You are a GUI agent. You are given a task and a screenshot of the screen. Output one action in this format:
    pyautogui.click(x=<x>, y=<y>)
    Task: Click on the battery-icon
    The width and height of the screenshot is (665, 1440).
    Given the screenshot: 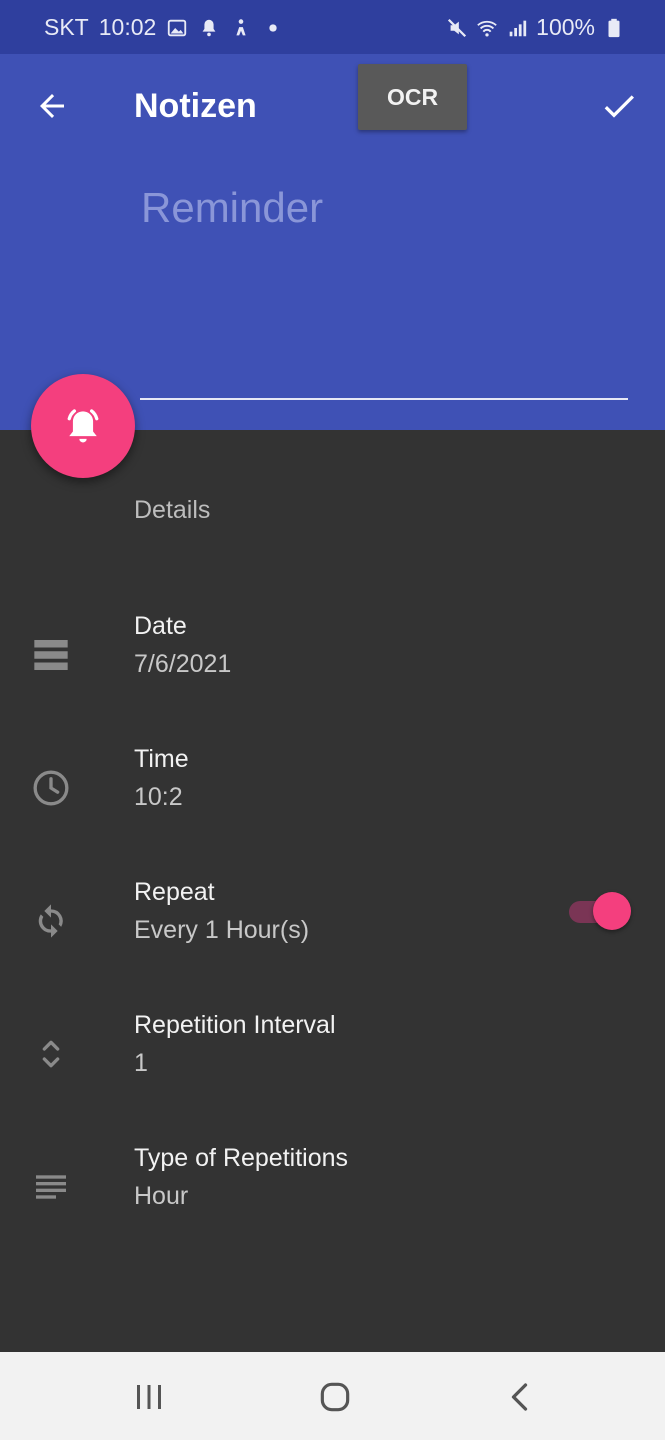 What is the action you would take?
    pyautogui.click(x=614, y=27)
    